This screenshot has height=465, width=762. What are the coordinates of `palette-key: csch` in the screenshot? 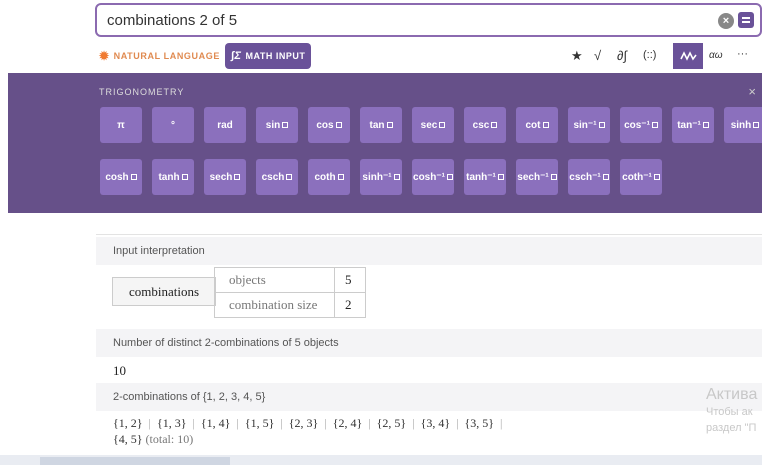 It's located at (277, 177).